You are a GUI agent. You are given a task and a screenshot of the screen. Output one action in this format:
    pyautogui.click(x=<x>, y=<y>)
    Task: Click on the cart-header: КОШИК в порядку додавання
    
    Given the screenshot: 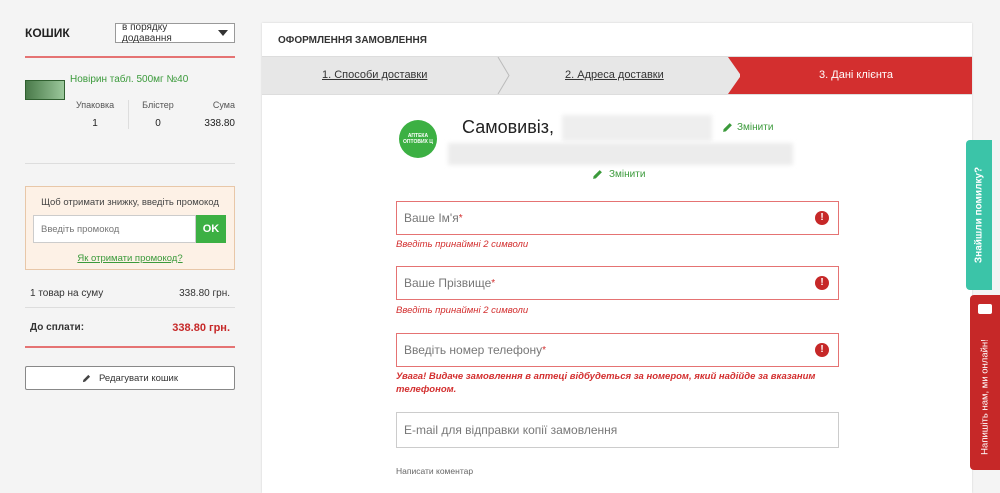 What is the action you would take?
    pyautogui.click(x=130, y=38)
    